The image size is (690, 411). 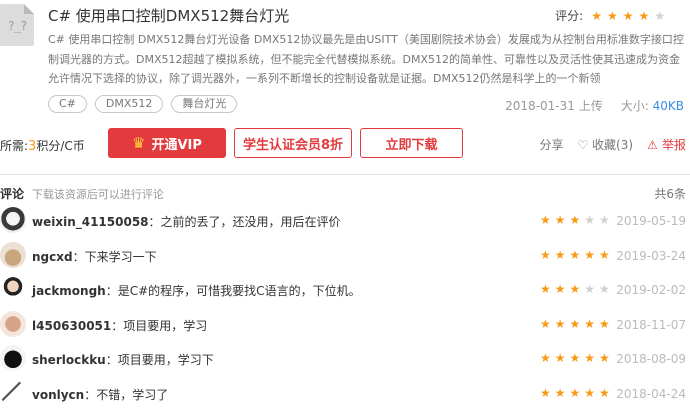 What do you see at coordinates (293, 143) in the screenshot?
I see `student-member-button: 学生认证会员8折` at bounding box center [293, 143].